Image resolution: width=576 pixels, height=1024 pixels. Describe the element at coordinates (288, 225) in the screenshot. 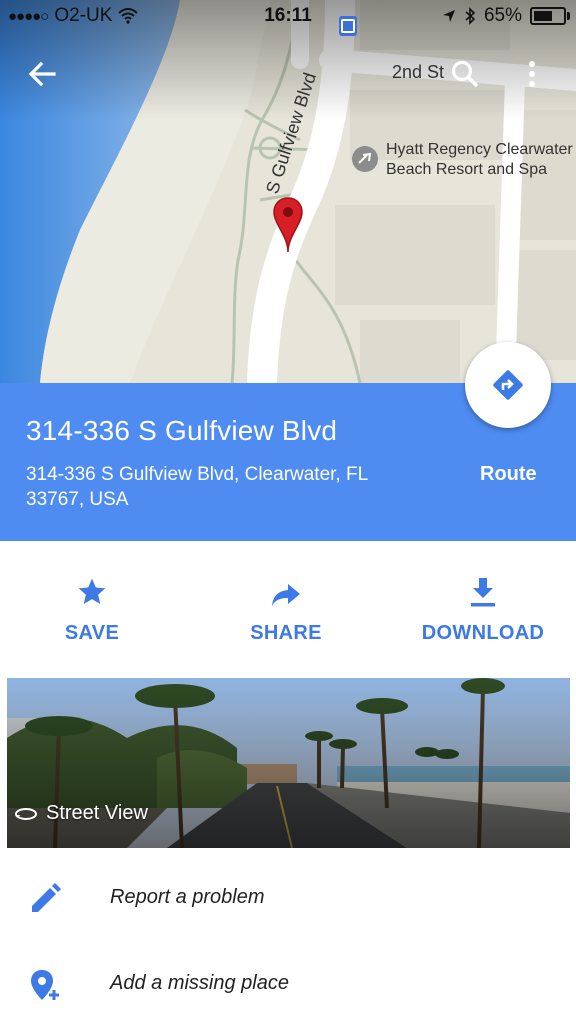

I see `map-pin-icon` at that location.